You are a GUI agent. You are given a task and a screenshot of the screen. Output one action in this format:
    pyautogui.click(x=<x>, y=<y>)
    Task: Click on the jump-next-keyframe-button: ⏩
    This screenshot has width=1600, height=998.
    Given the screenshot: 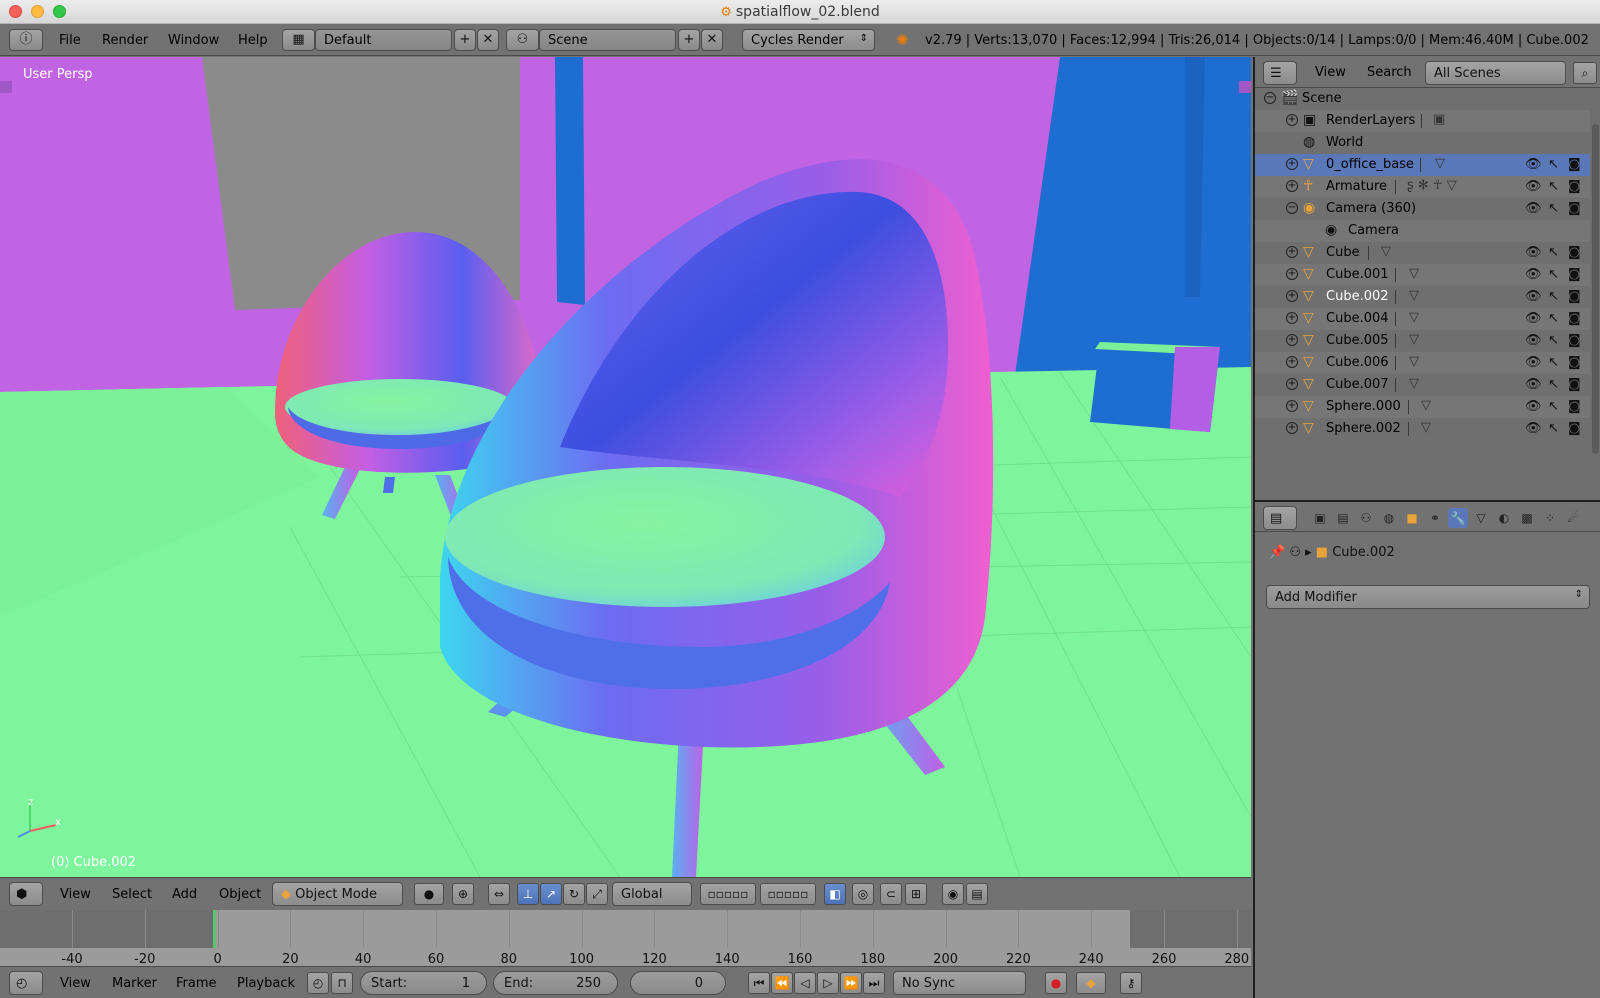 What is the action you would take?
    pyautogui.click(x=851, y=983)
    